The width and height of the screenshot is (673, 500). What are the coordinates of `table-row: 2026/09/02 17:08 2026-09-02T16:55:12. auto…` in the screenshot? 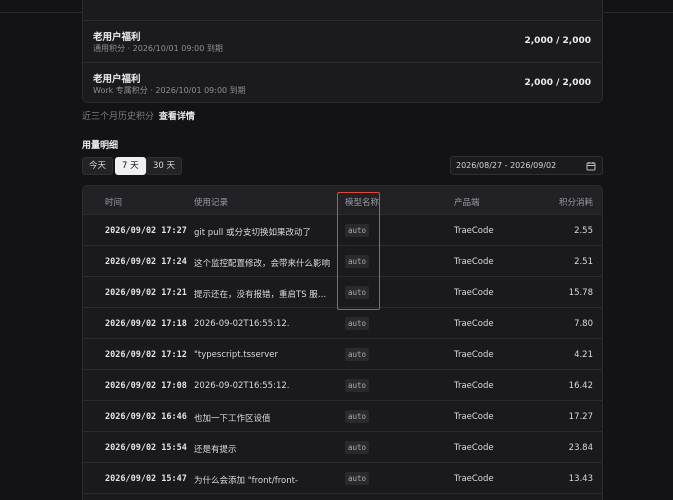 It's located at (342, 385).